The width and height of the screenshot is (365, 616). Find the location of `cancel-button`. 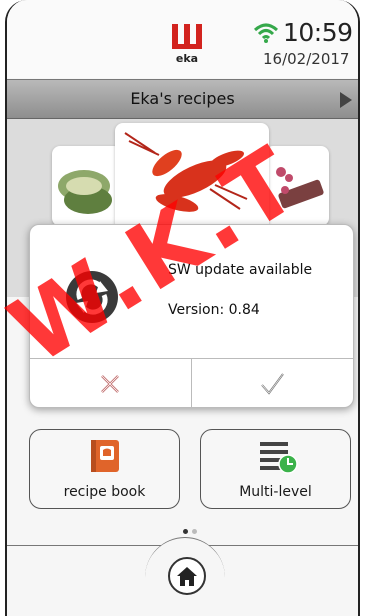

cancel-button is located at coordinates (110, 383).